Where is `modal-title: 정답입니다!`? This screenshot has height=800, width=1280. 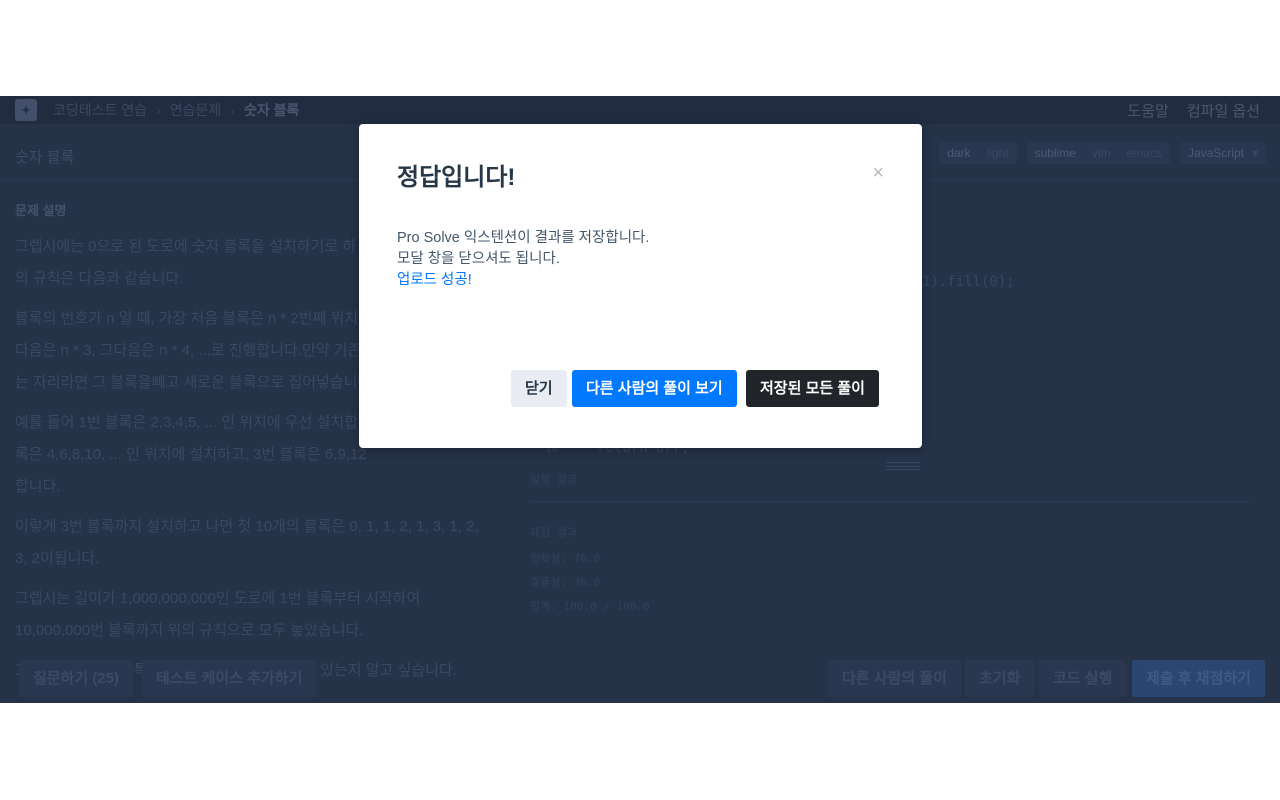
modal-title: 정답입니다! is located at coordinates (456, 177).